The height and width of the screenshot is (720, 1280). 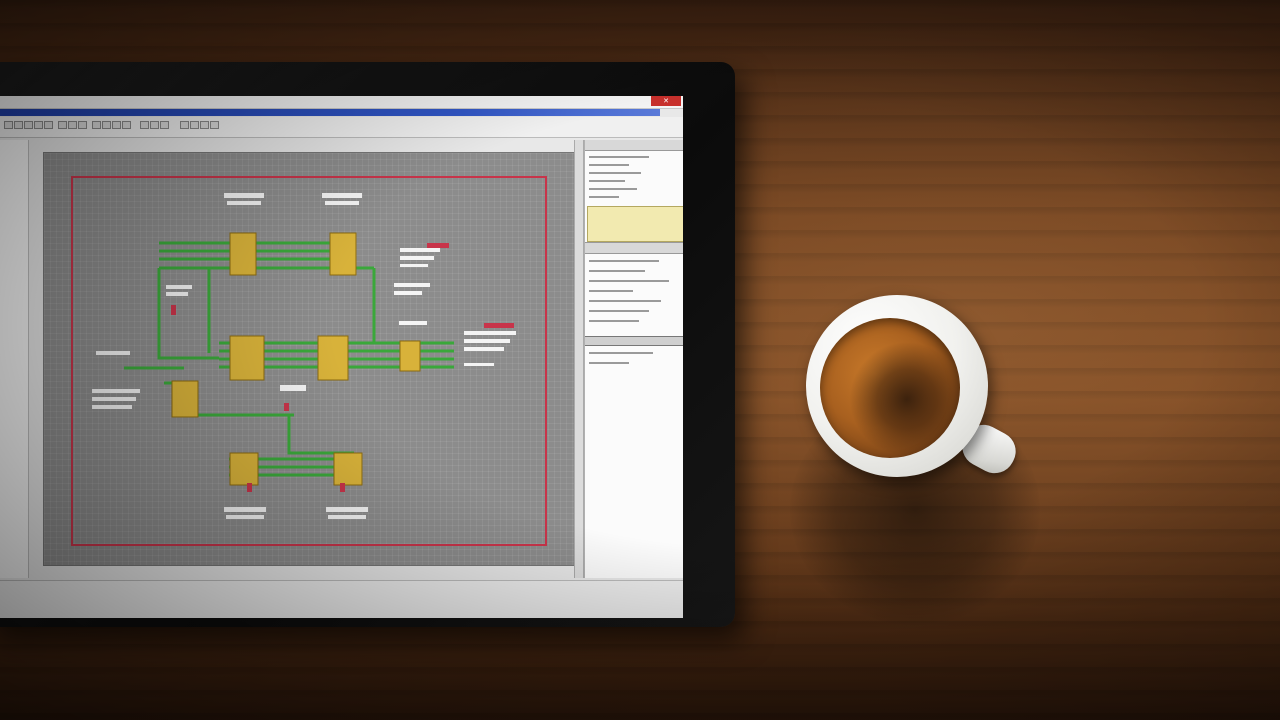 I want to click on toolbar, so click(x=341, y=127).